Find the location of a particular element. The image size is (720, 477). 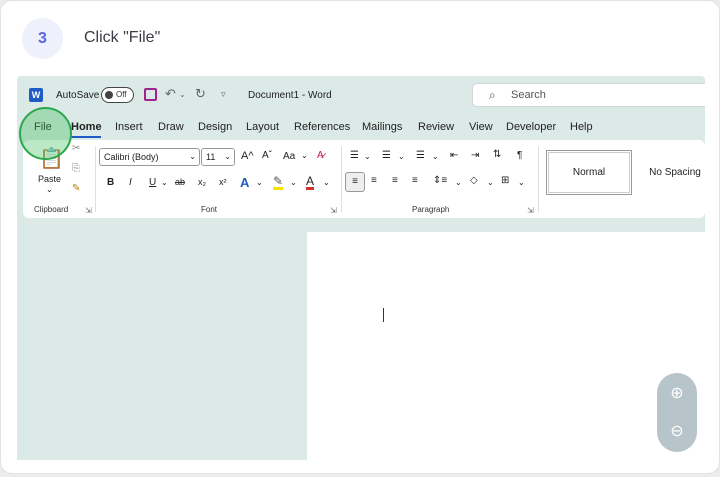

tab-layout: Layout is located at coordinates (262, 127).